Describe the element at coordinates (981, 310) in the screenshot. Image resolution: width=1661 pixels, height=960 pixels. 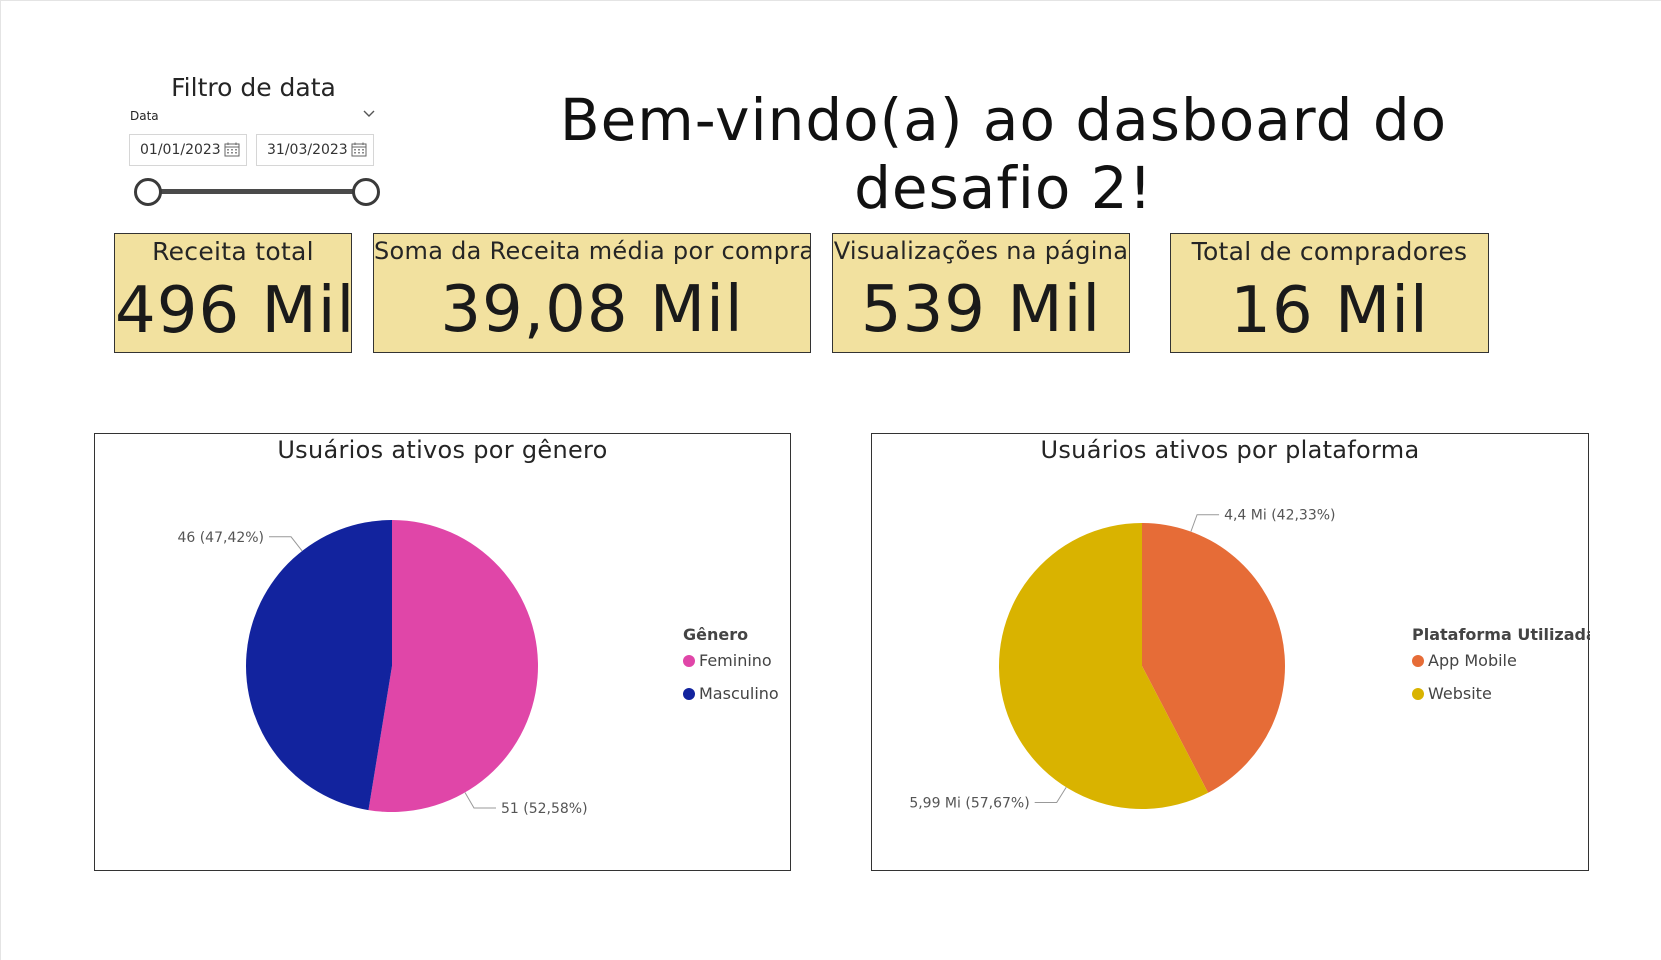
I see `kpi-value: 539 Mil` at that location.